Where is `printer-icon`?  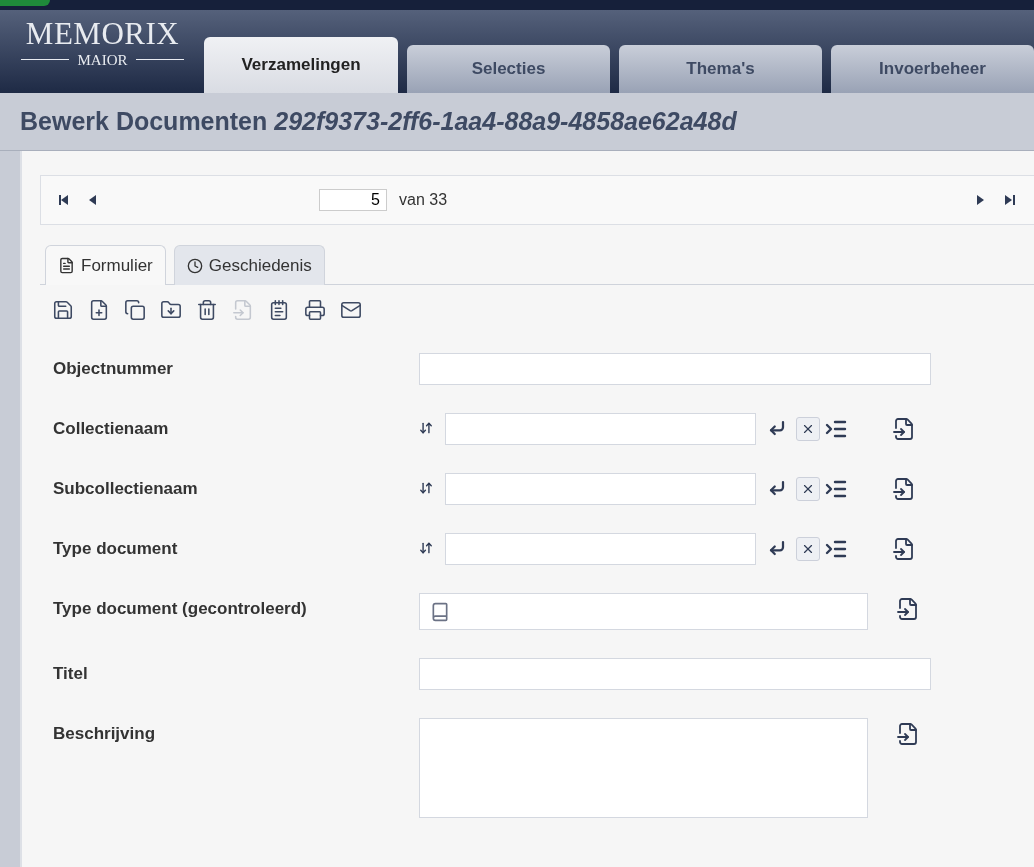 printer-icon is located at coordinates (315, 310).